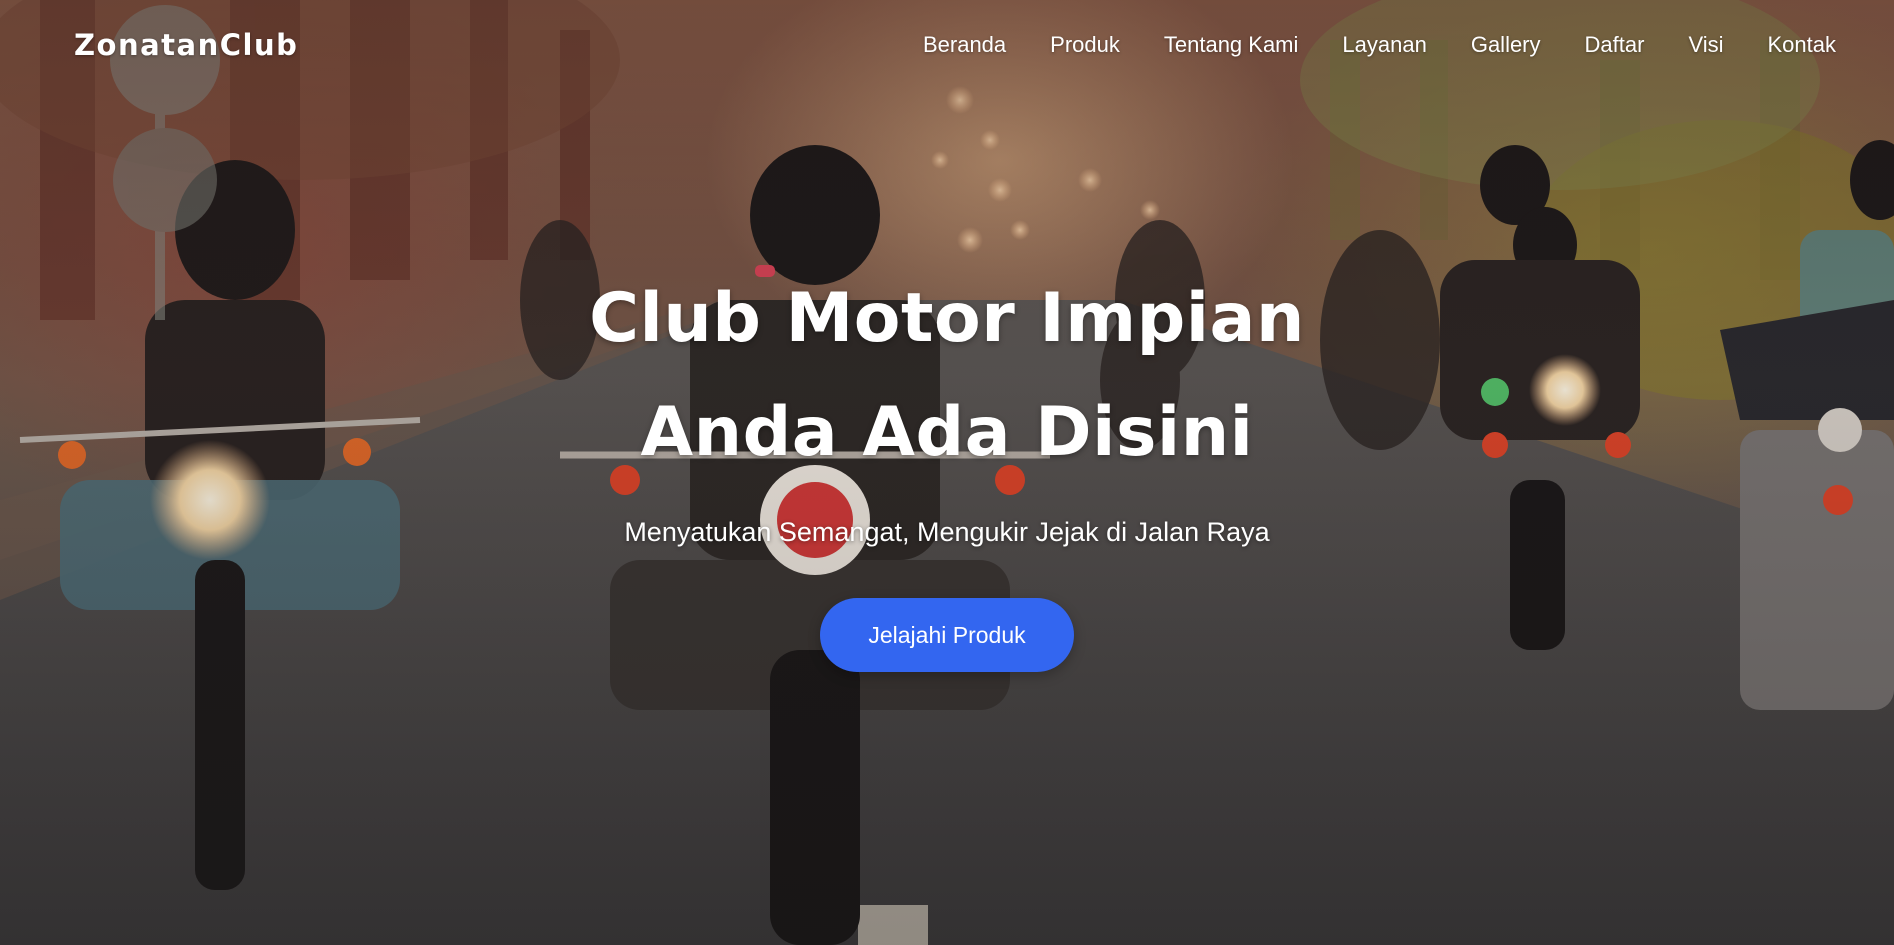 The width and height of the screenshot is (1894, 945). I want to click on explore-products-button: Jelajahi Produk, so click(947, 635).